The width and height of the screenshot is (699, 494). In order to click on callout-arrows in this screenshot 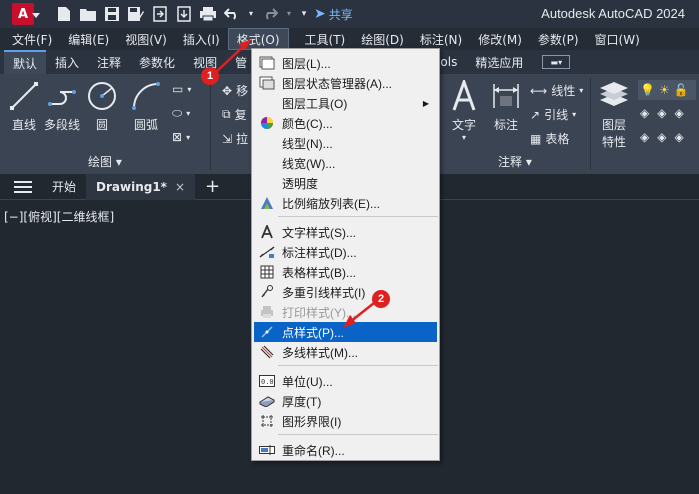, I will do `click(295, 183)`.